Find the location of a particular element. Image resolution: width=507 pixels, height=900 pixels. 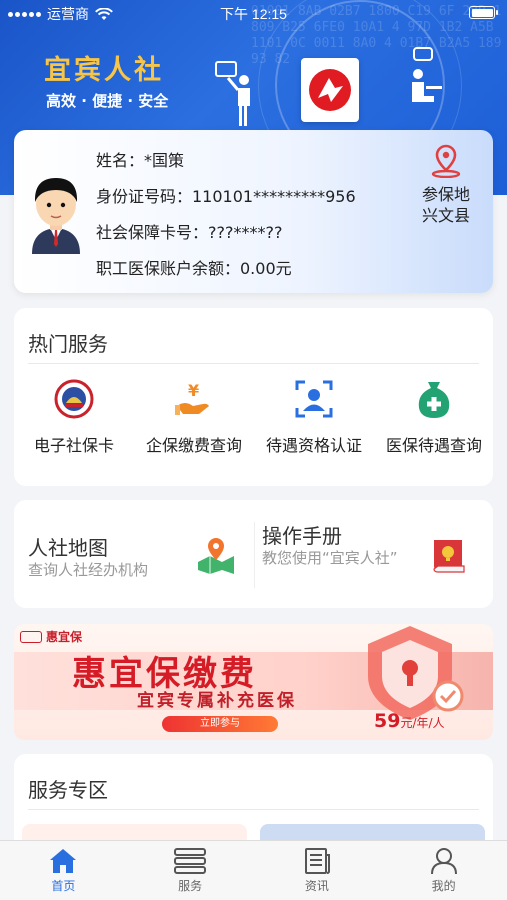

location-pin-icon is located at coordinates (446, 161).